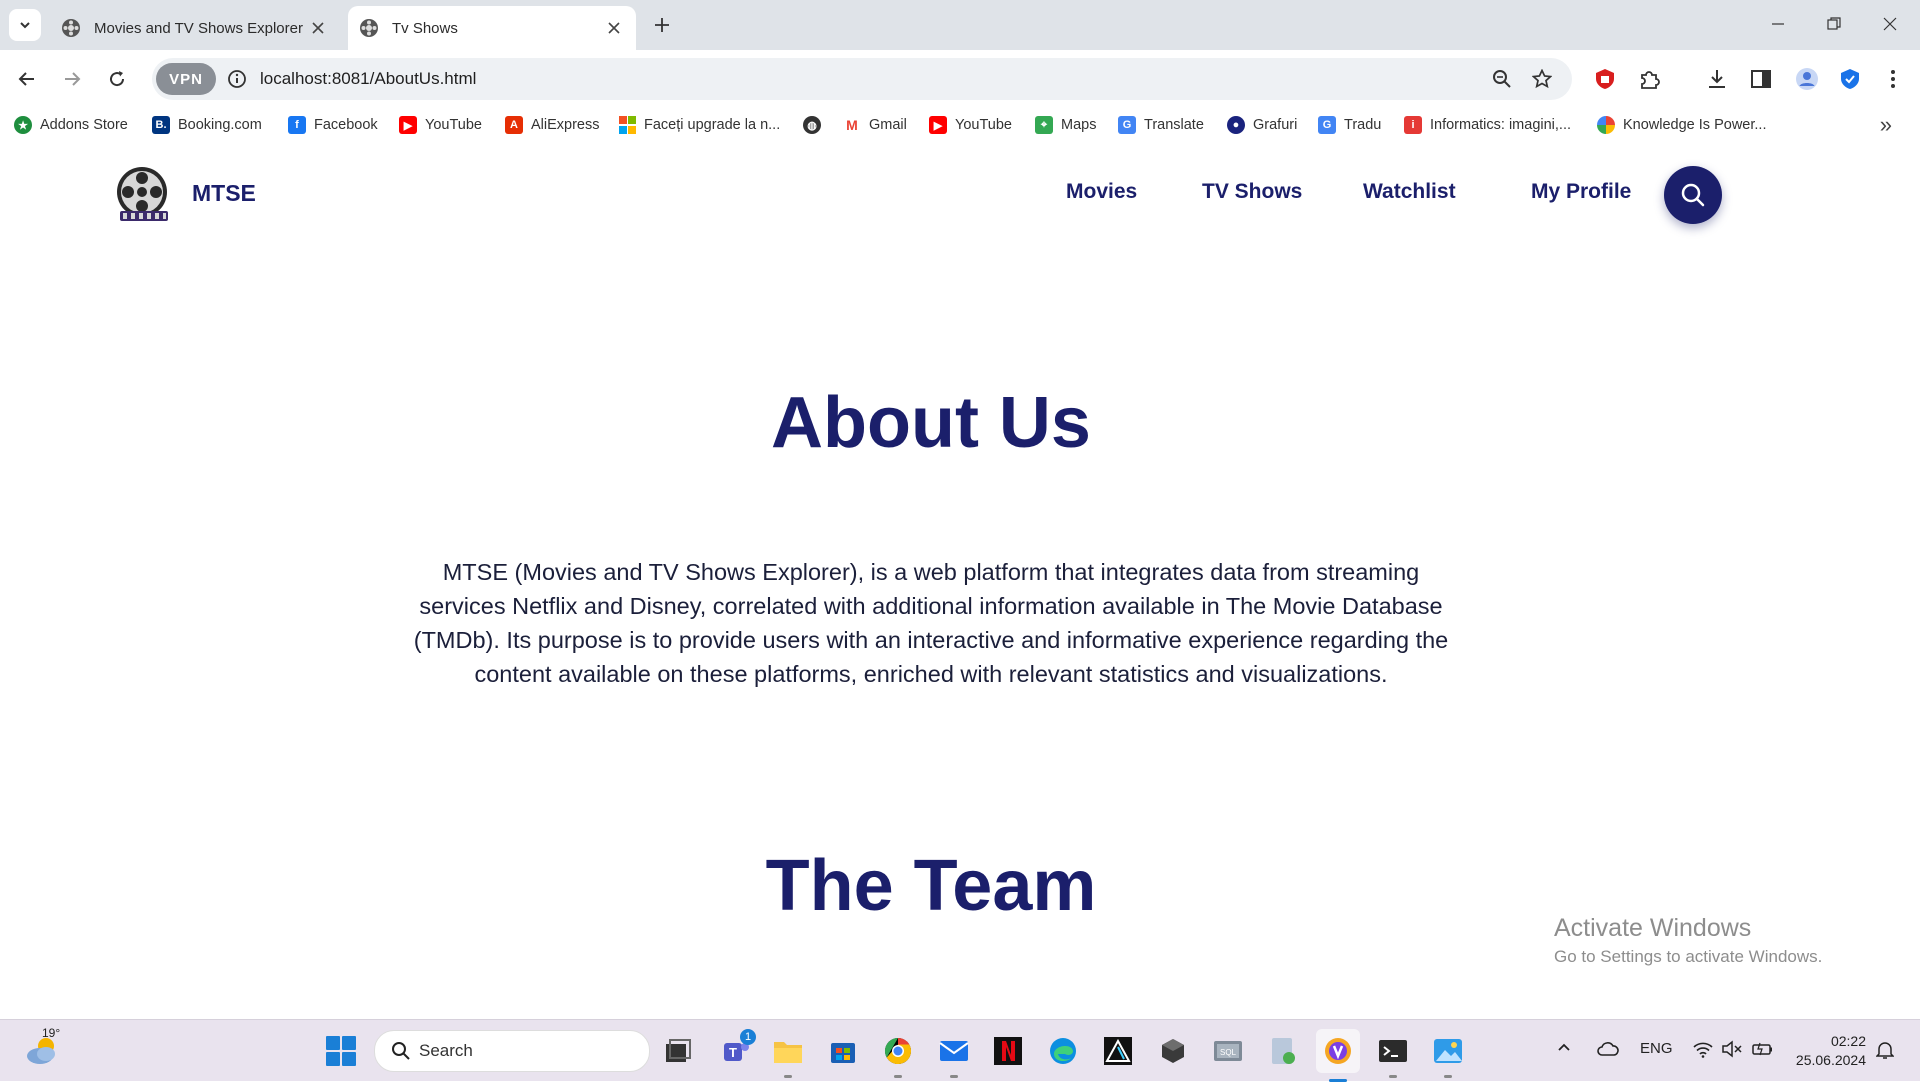 The height and width of the screenshot is (1082, 1920). I want to click on tab-tv-shows: Tv Shows, so click(492, 28).